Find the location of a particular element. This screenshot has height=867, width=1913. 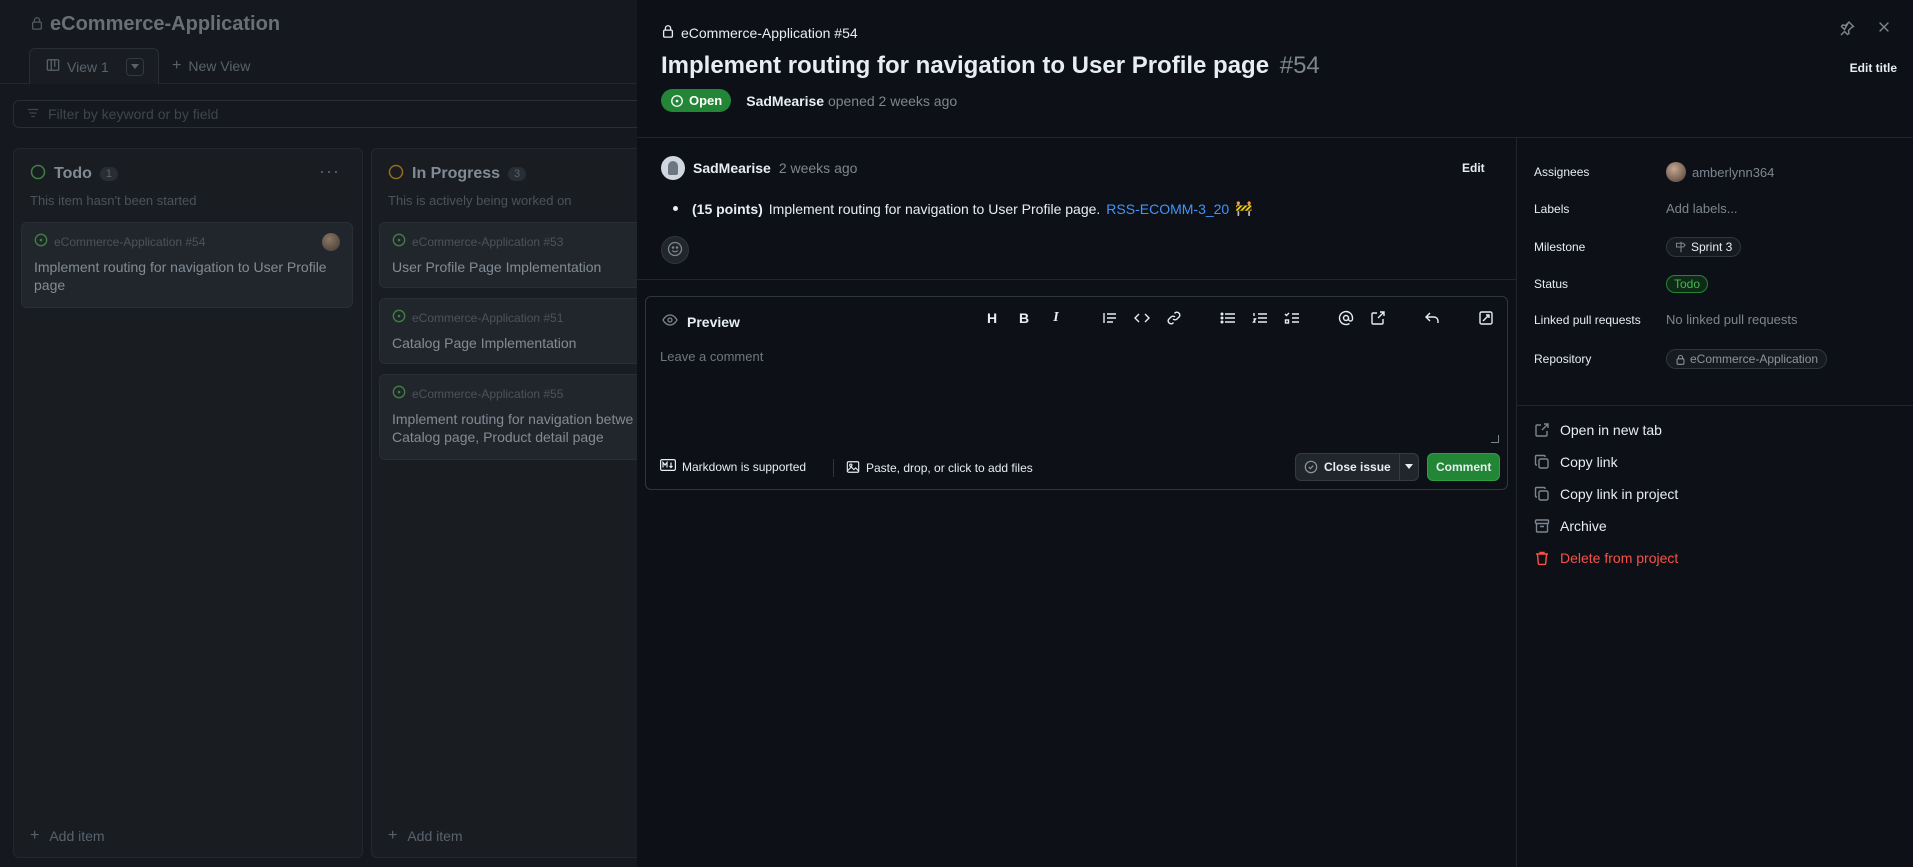

copy-link-in-project-label: Copy link in project is located at coordinates (1619, 494).